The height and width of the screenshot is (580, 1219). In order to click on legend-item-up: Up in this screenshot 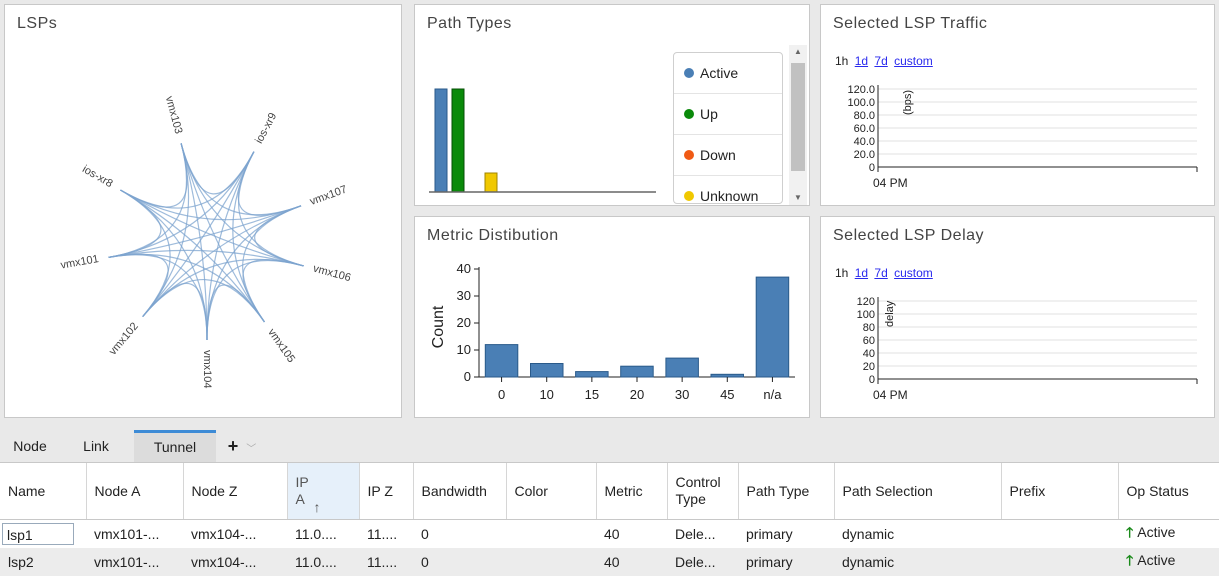, I will do `click(728, 114)`.